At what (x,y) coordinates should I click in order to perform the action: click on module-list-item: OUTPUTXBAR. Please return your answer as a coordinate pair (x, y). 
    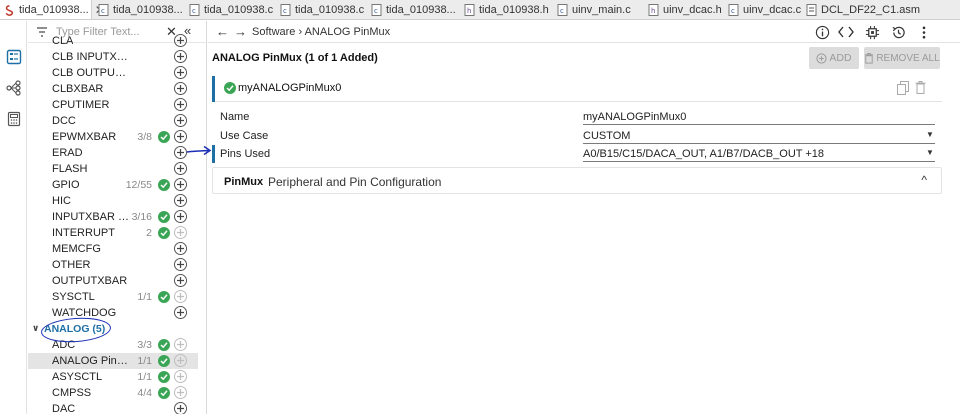
    Looking at the image, I should click on (113, 281).